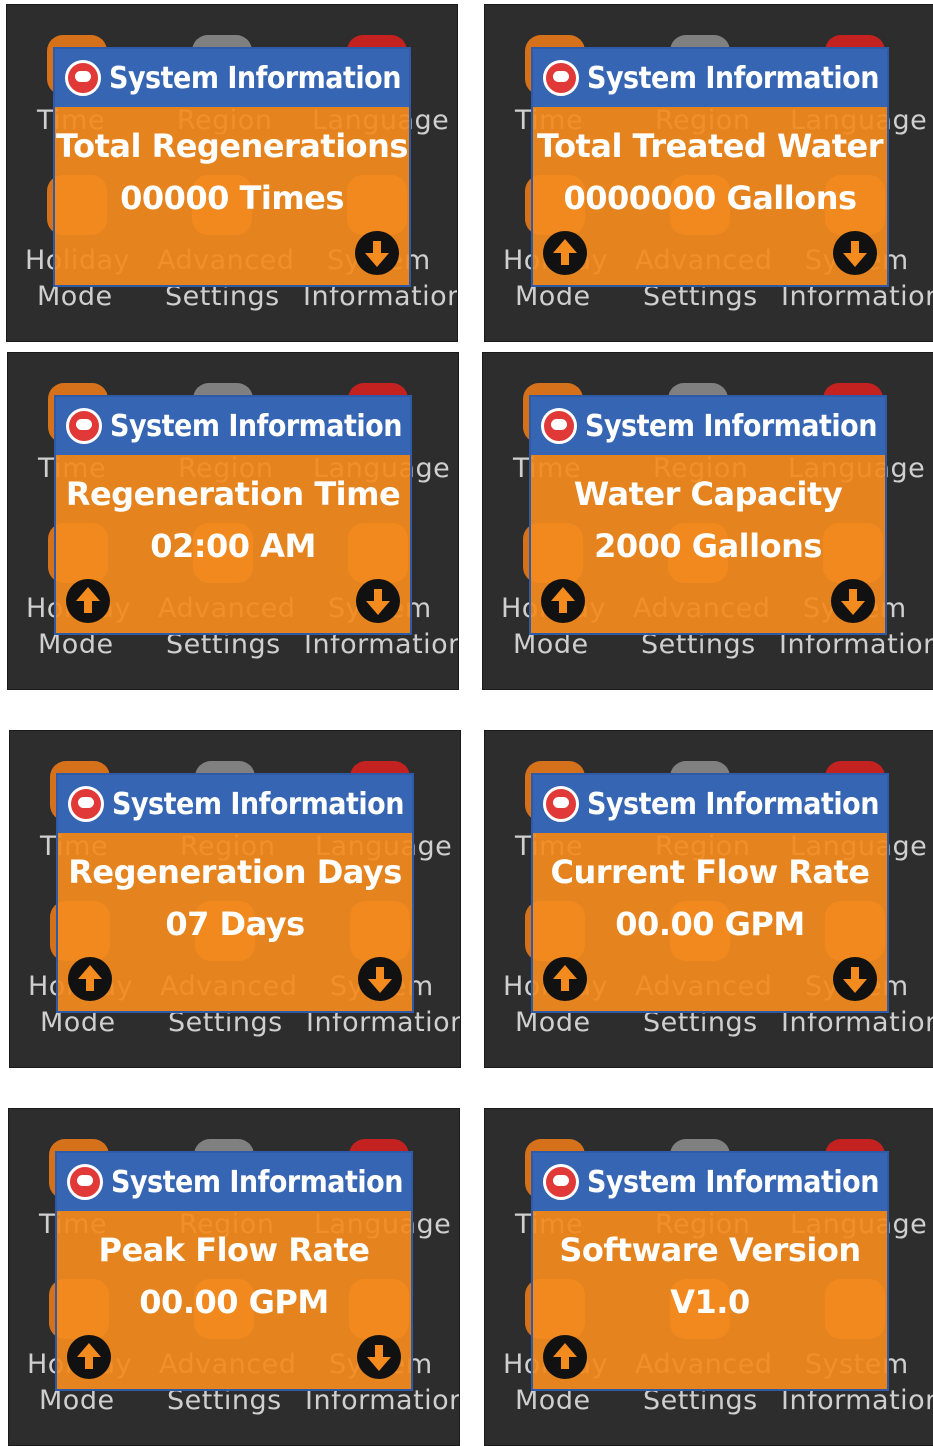 The image size is (933, 1446). Describe the element at coordinates (710, 1302) in the screenshot. I see `info-value: V1.0` at that location.